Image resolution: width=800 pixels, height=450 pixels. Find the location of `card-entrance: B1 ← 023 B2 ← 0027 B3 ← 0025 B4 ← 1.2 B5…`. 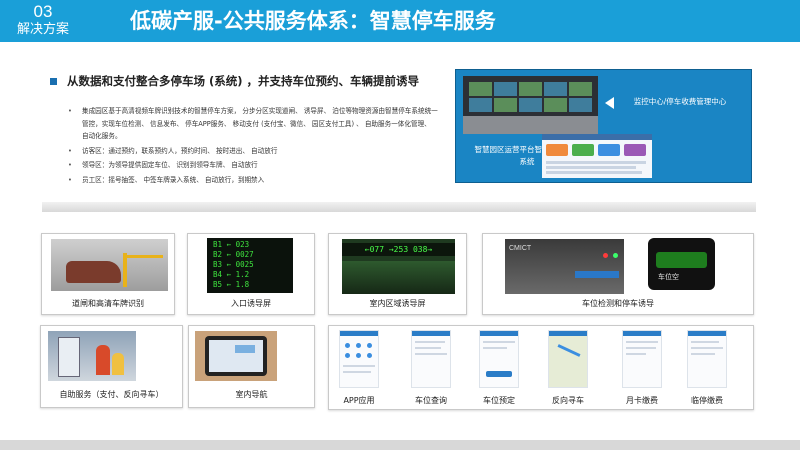

card-entrance: B1 ← 023 B2 ← 0027 B3 ← 0025 B4 ← 1.2 B5… is located at coordinates (251, 274).